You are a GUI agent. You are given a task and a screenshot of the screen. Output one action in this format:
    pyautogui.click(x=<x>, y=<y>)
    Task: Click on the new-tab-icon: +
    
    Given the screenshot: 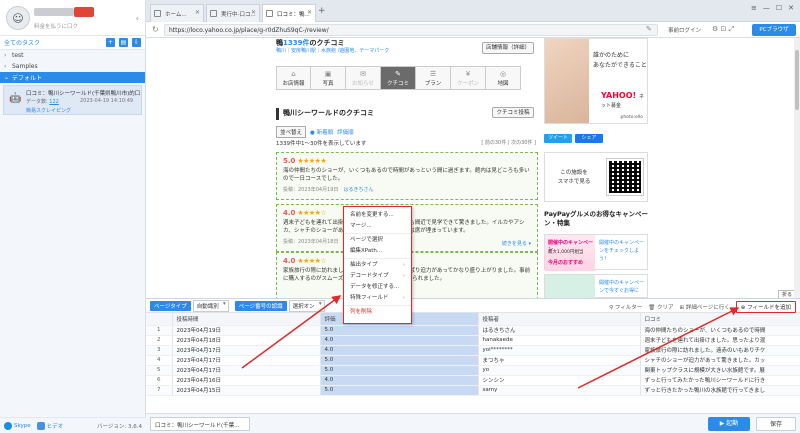 What is the action you would take?
    pyautogui.click(x=322, y=11)
    